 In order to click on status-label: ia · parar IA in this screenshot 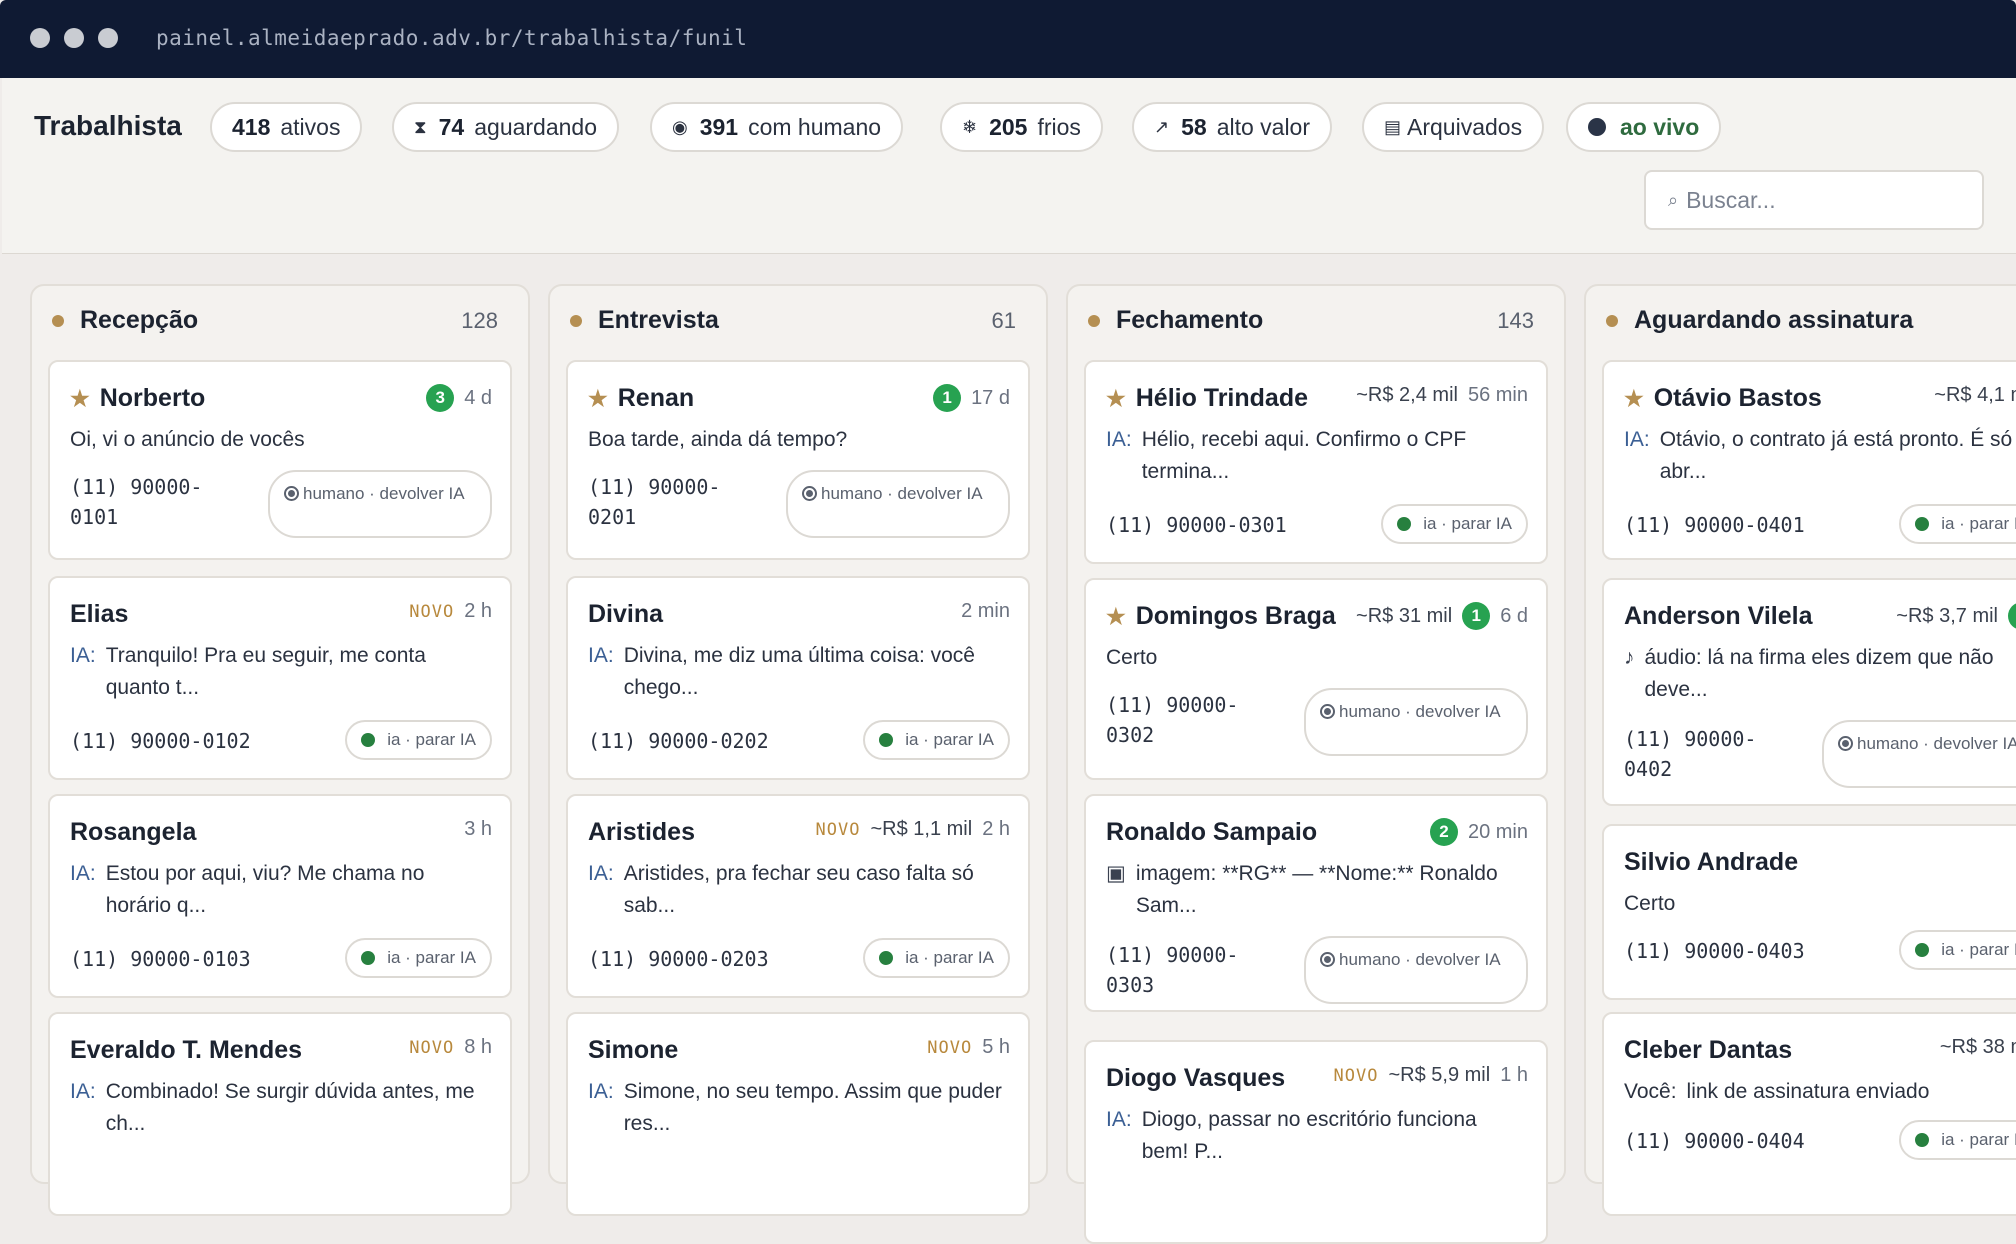, I will do `click(1978, 1140)`.